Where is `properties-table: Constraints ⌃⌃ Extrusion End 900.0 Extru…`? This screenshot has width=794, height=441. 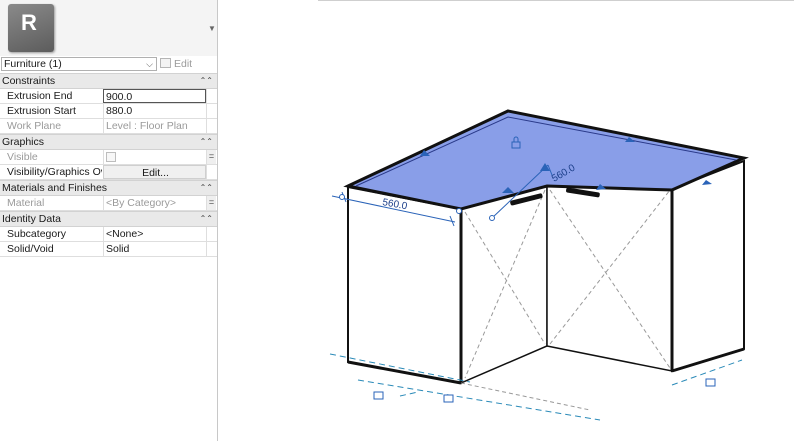
properties-table: Constraints ⌃⌃ Extrusion End 900.0 Extru… is located at coordinates (108, 165).